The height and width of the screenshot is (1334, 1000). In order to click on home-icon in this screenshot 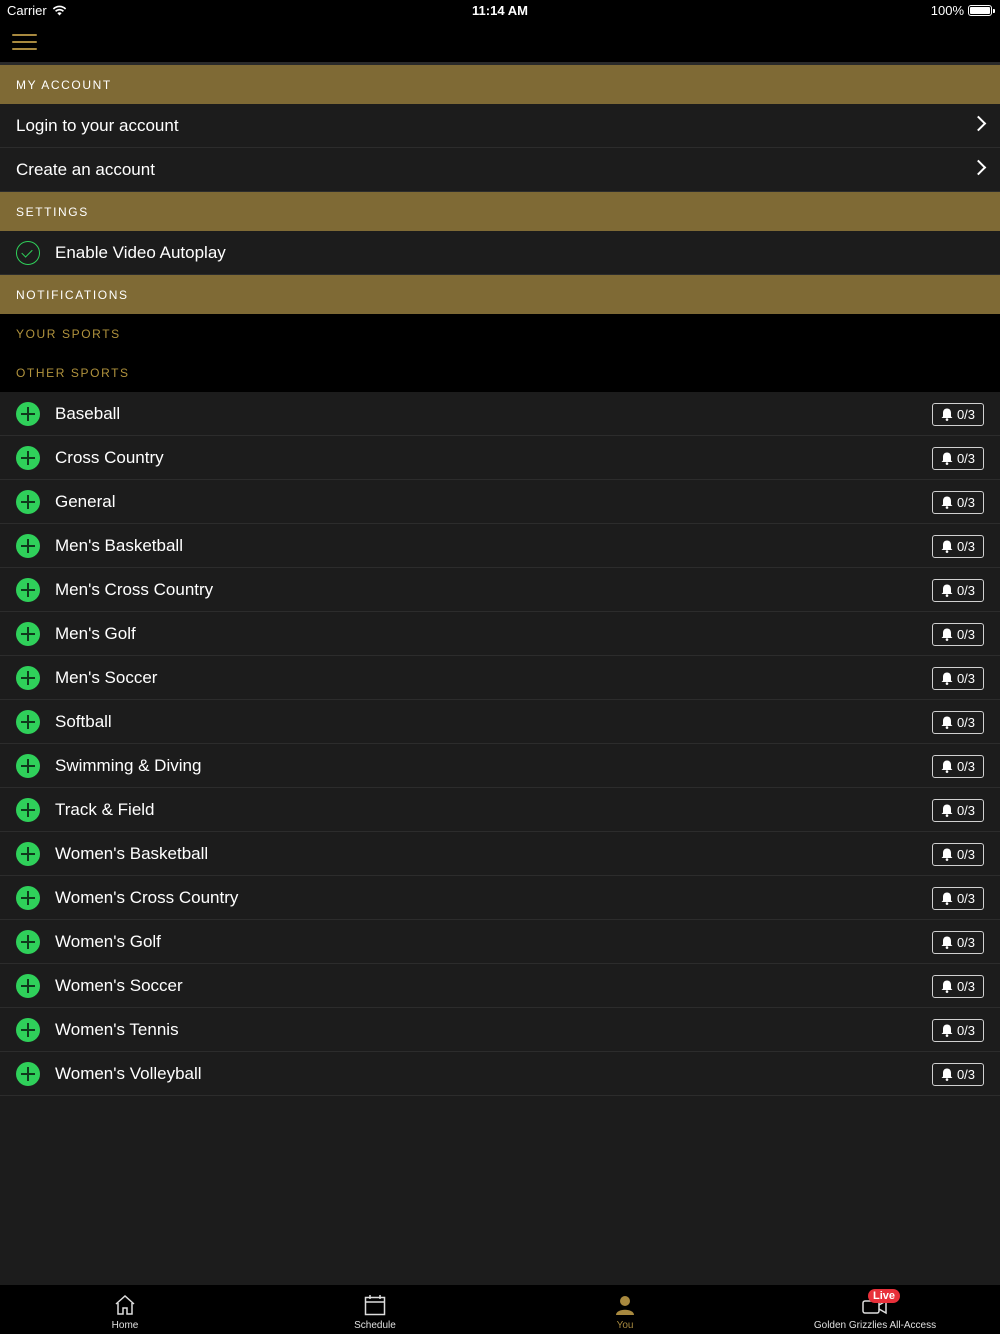, I will do `click(125, 1305)`.